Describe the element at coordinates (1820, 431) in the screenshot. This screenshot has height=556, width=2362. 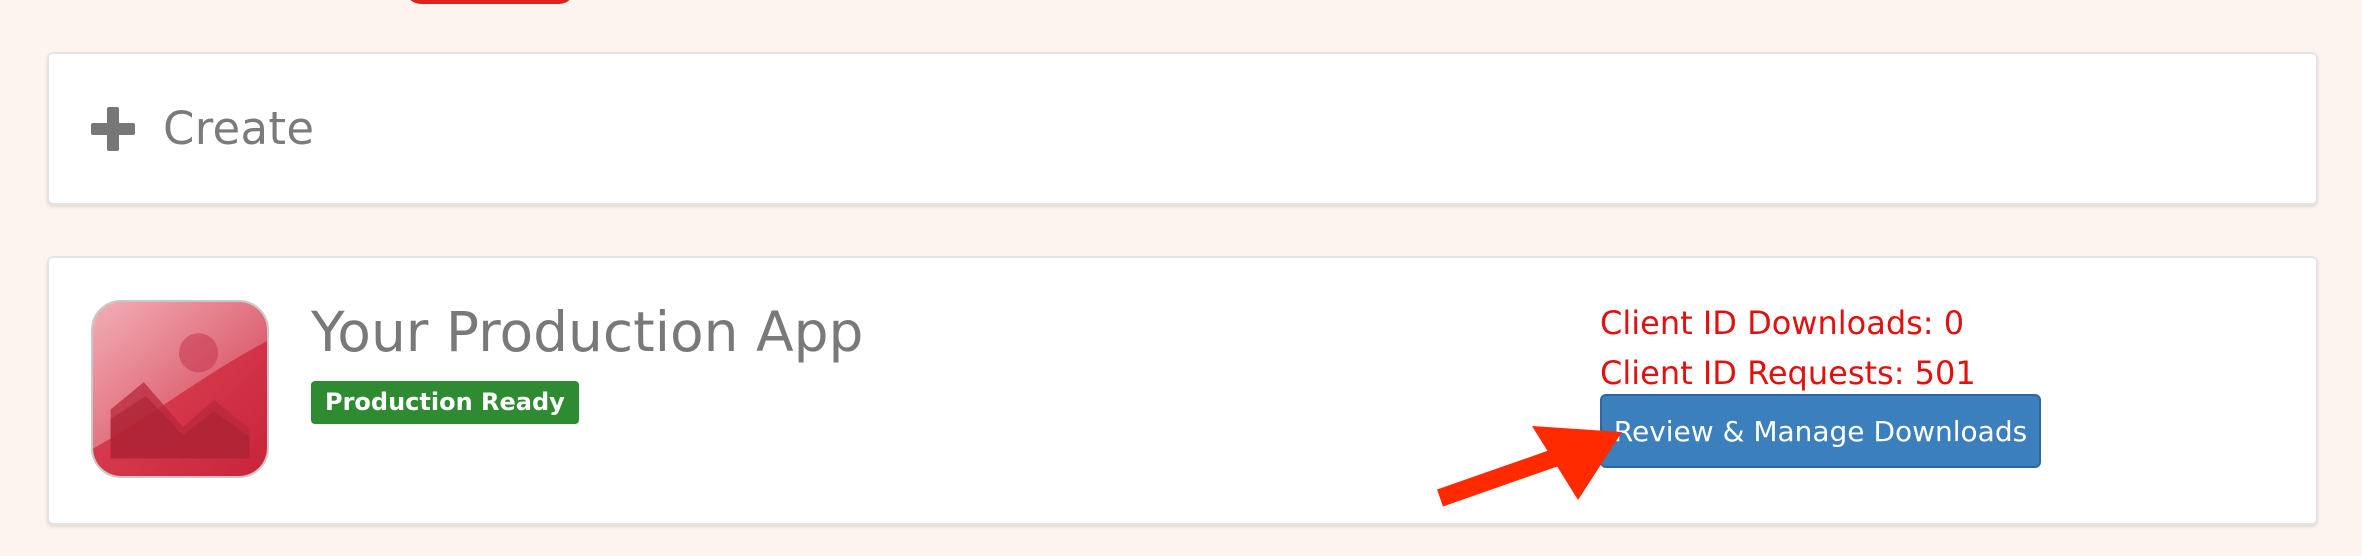
I see `review-manage-downloads-button: Review & Manage Downloads` at that location.